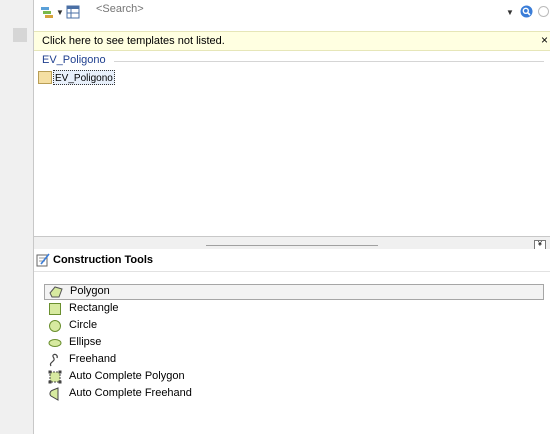  Describe the element at coordinates (510, 12) in the screenshot. I see `search-dropdown-icon: ▼` at that location.